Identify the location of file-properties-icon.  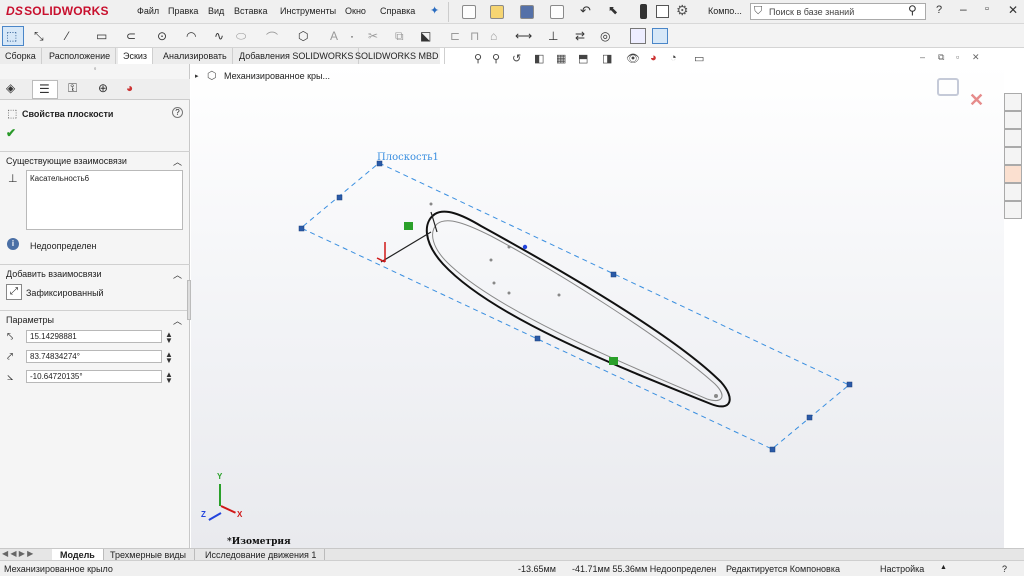
(662, 11).